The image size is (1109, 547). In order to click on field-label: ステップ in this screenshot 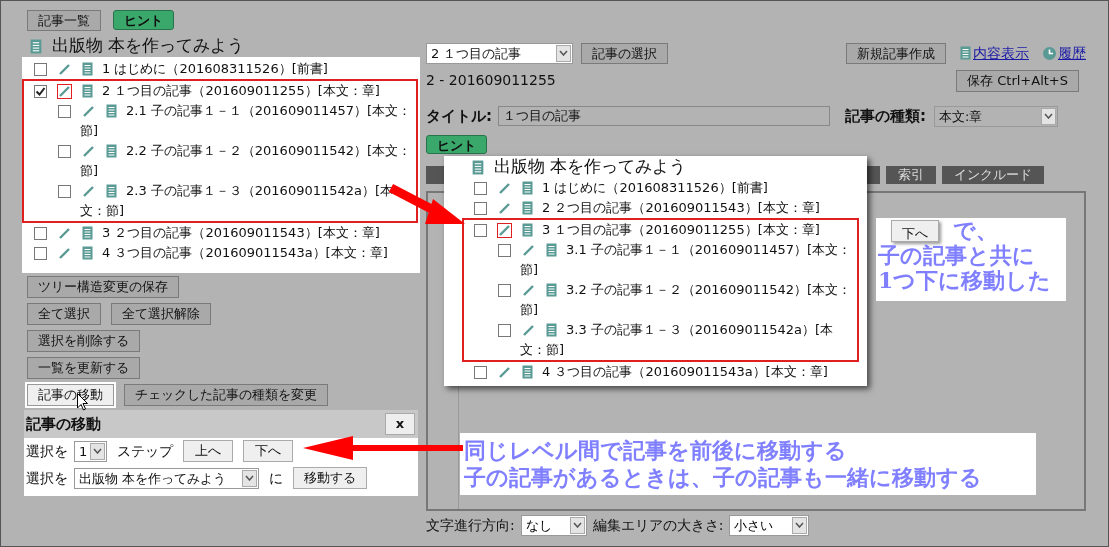, I will do `click(145, 451)`.